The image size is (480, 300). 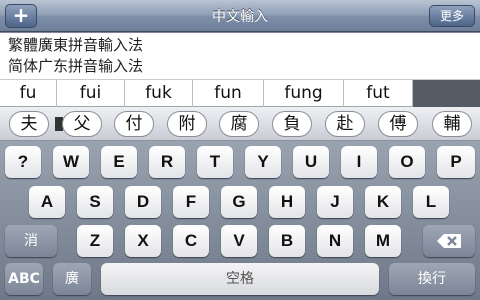 I want to click on return-key: 換行, so click(x=432, y=279).